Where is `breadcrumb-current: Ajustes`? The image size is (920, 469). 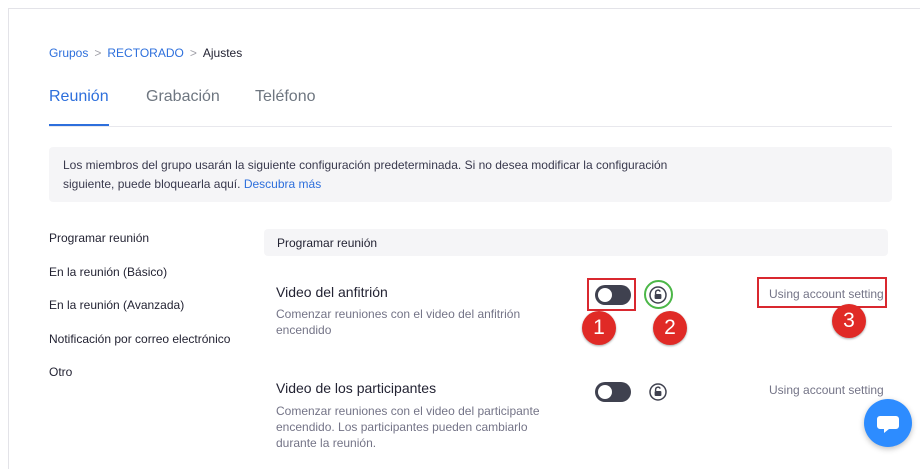 breadcrumb-current: Ajustes is located at coordinates (222, 53).